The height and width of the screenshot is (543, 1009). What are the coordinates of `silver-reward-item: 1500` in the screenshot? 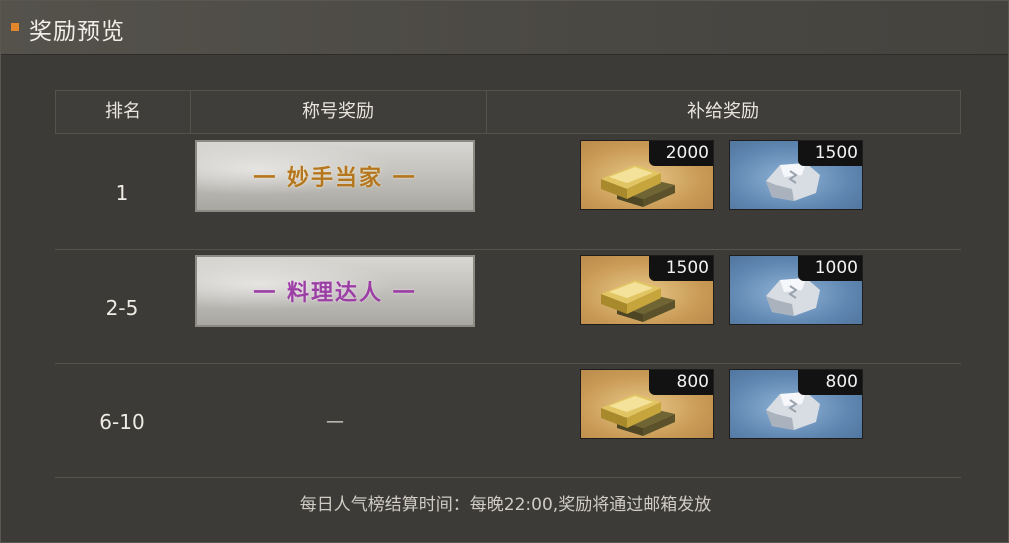 It's located at (796, 175).